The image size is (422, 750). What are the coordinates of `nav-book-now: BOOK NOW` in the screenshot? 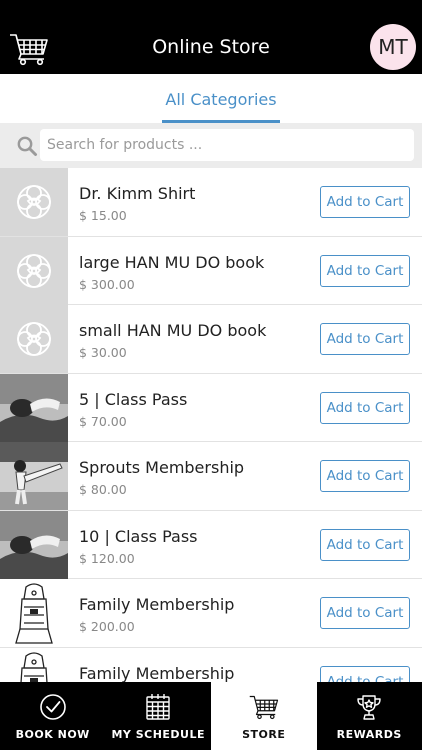 It's located at (53, 716).